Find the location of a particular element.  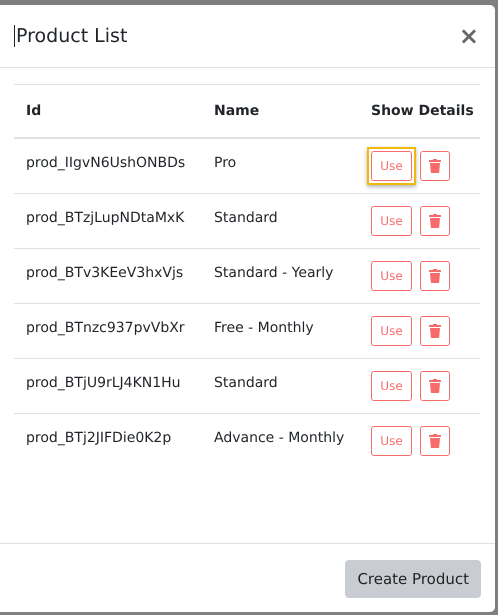

close-button: × is located at coordinates (468, 36).